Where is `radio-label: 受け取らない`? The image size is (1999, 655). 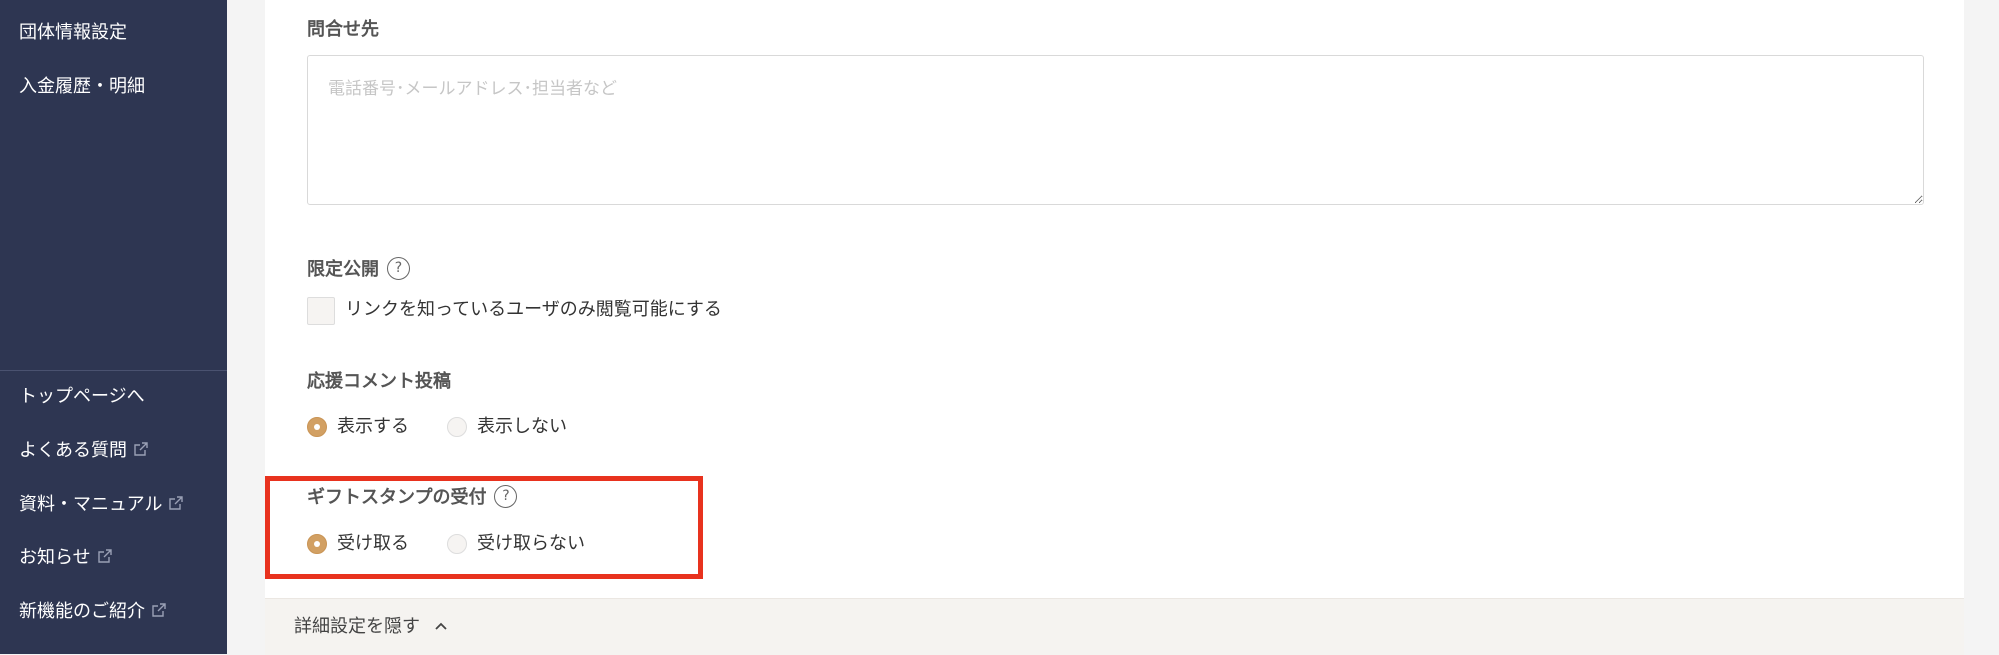 radio-label: 受け取らない is located at coordinates (531, 543).